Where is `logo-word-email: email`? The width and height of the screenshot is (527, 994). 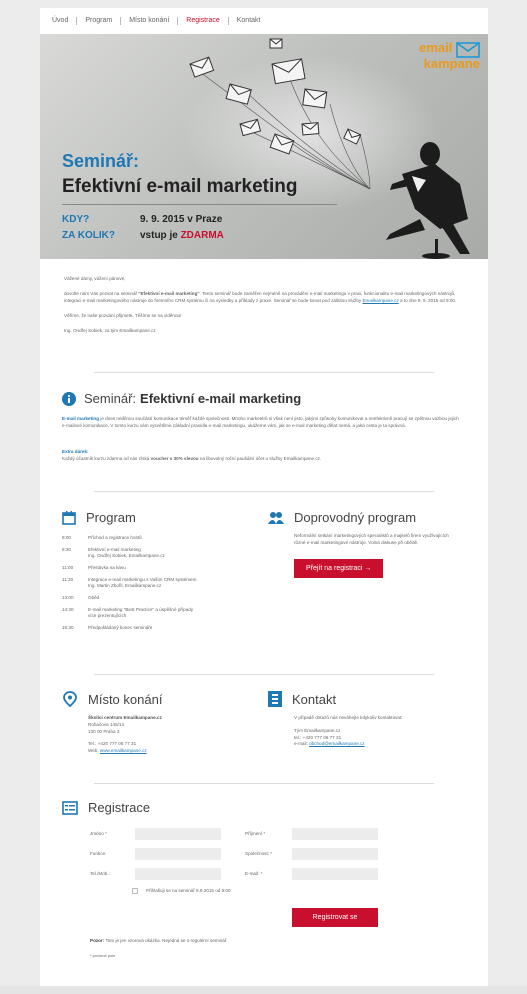
logo-word-email: email is located at coordinates (436, 47).